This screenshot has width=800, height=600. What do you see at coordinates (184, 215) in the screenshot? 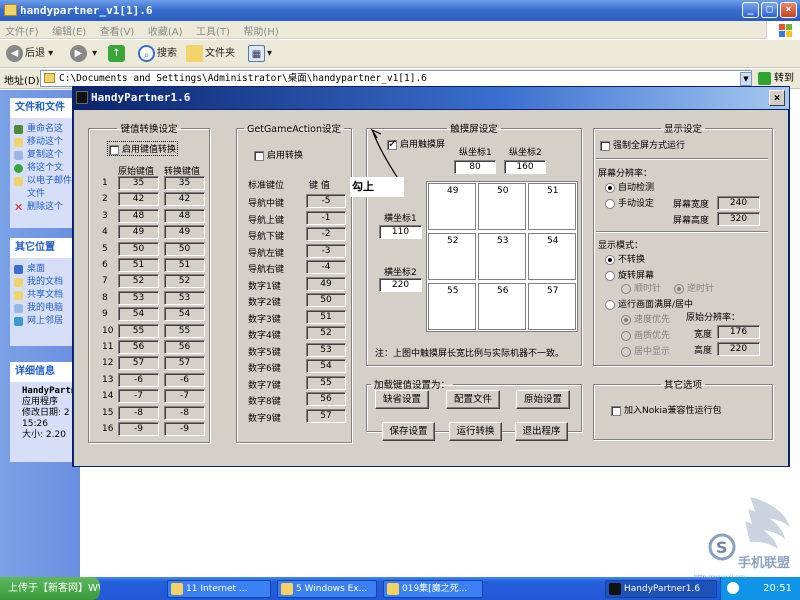
I see `conv-key-input: 48` at bounding box center [184, 215].